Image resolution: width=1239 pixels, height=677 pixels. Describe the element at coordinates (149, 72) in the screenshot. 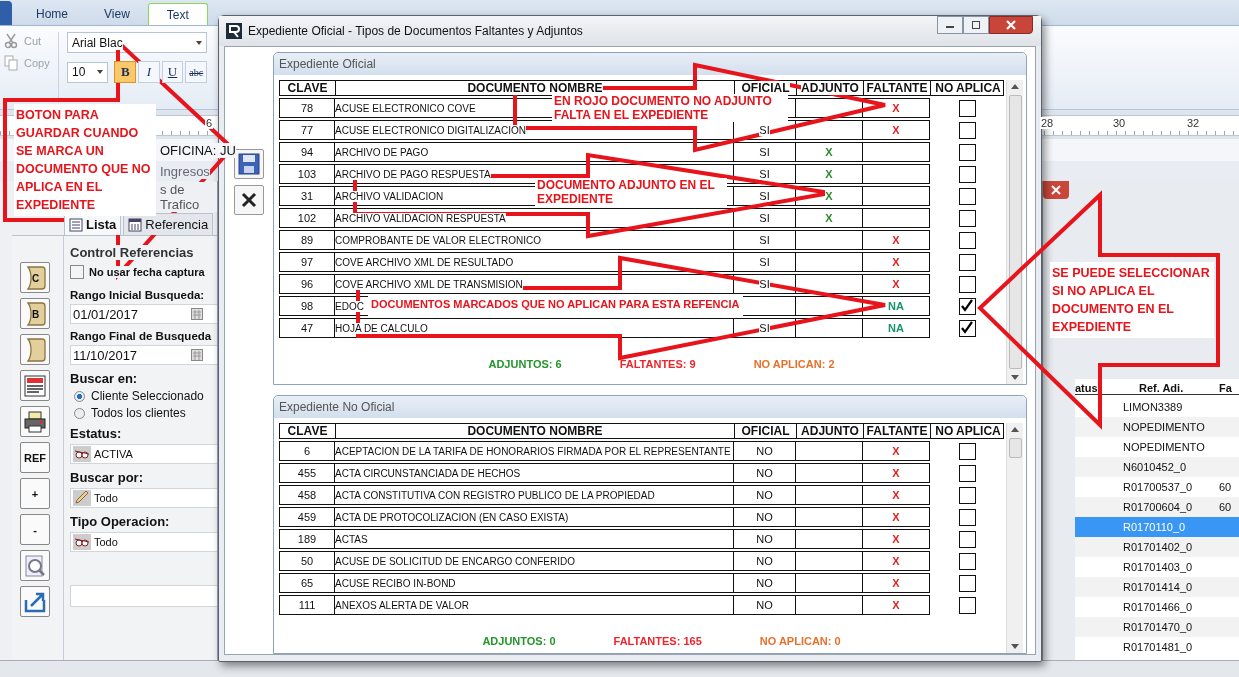

I see `format-button: I` at that location.